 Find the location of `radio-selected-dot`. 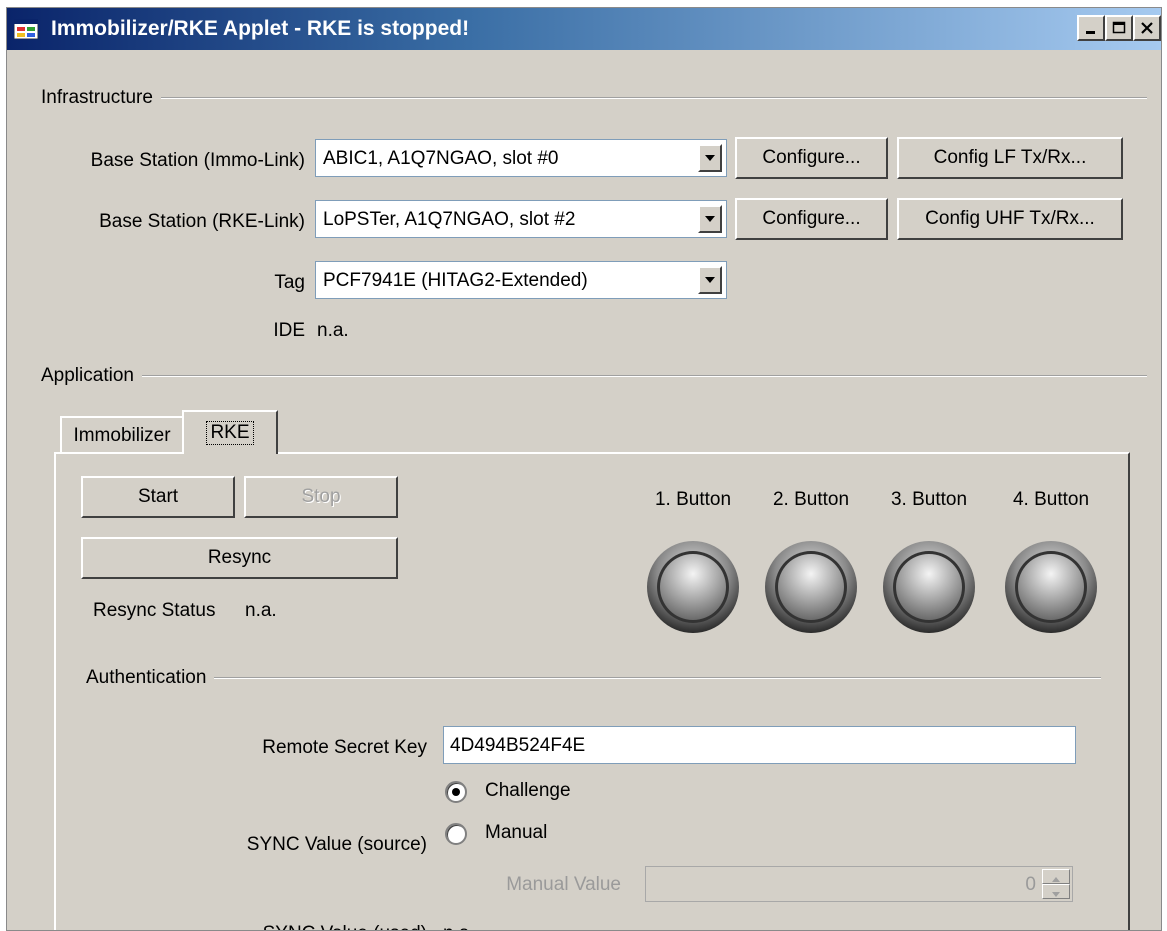

radio-selected-dot is located at coordinates (456, 792).